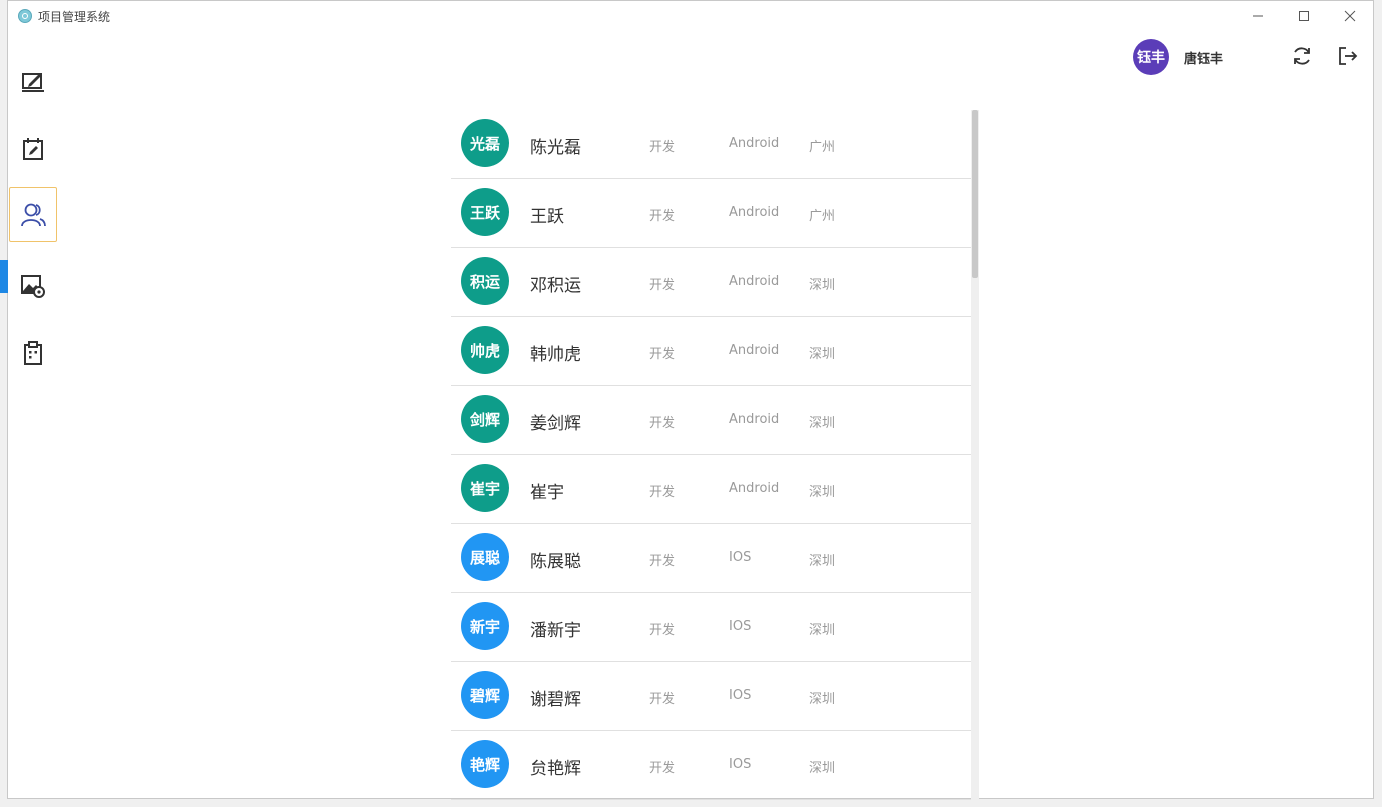 The width and height of the screenshot is (1382, 807). Describe the element at coordinates (1203, 59) in the screenshot. I see `user-name: 唐钰丰` at that location.